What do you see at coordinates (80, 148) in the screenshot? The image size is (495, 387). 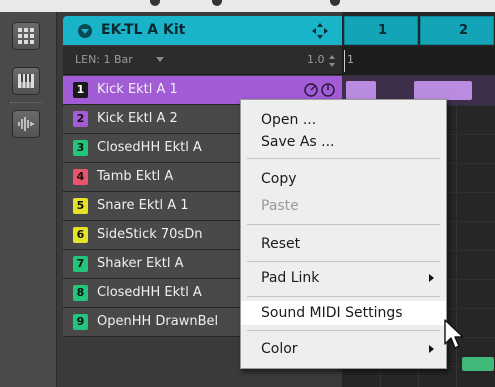 I see `sound-number-badge: 3` at bounding box center [80, 148].